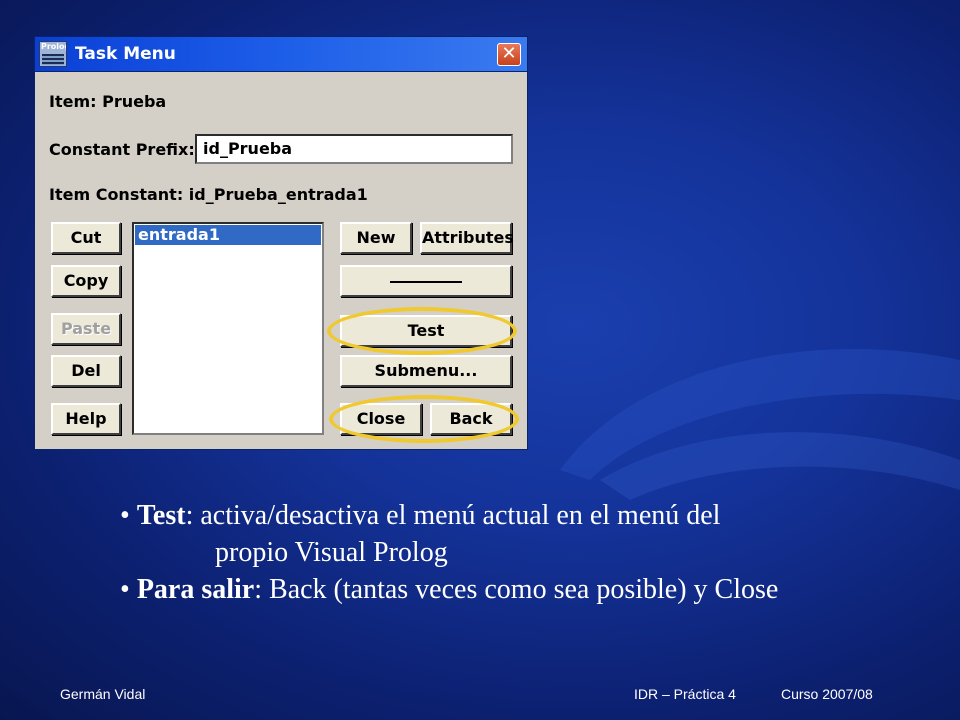 Image resolution: width=960 pixels, height=720 pixels. I want to click on footer-year: Curso 2007/08, so click(827, 694).